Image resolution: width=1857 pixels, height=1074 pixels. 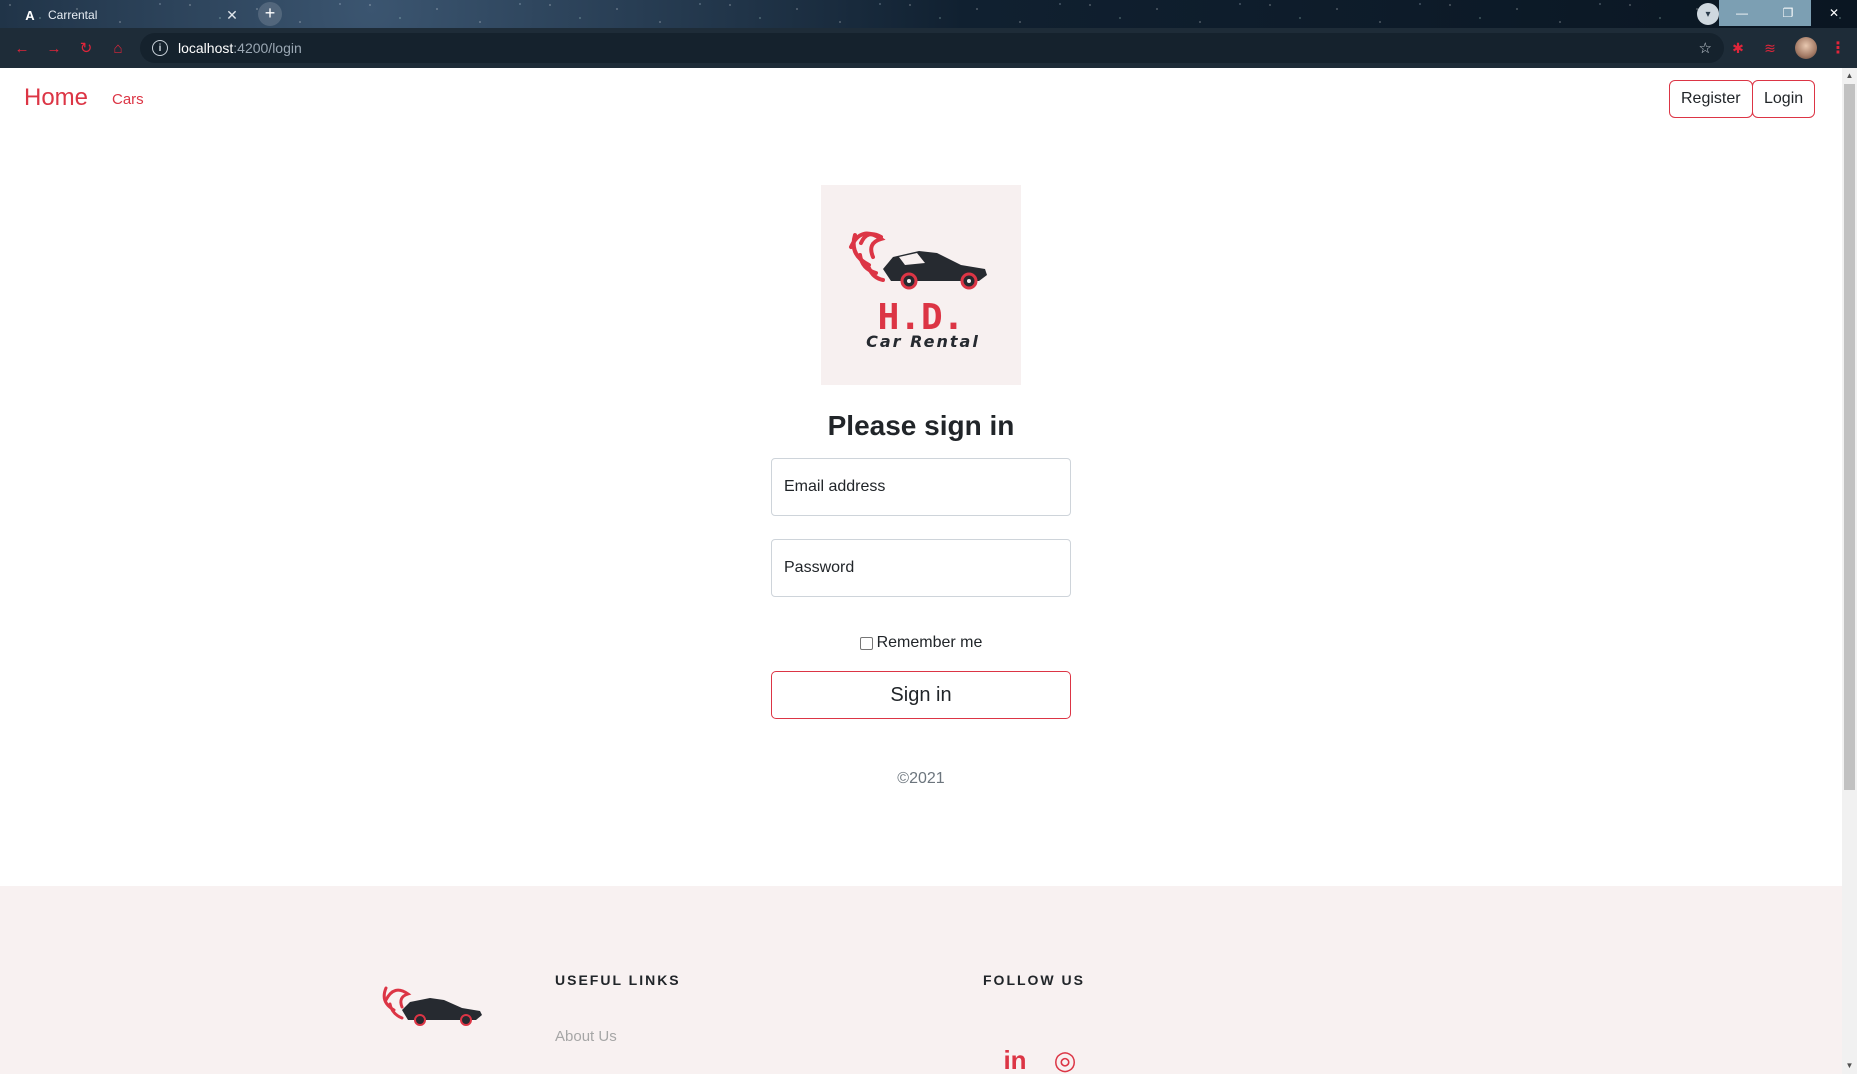 What do you see at coordinates (267, 48) in the screenshot?
I see `url-path: :4200/login` at bounding box center [267, 48].